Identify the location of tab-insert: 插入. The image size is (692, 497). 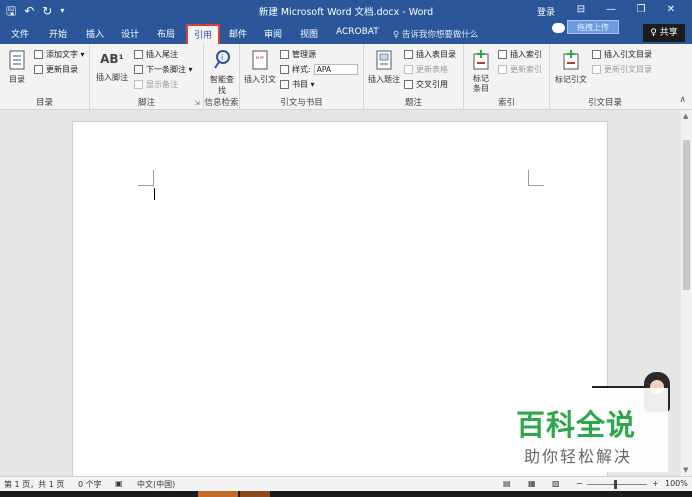
(95, 33).